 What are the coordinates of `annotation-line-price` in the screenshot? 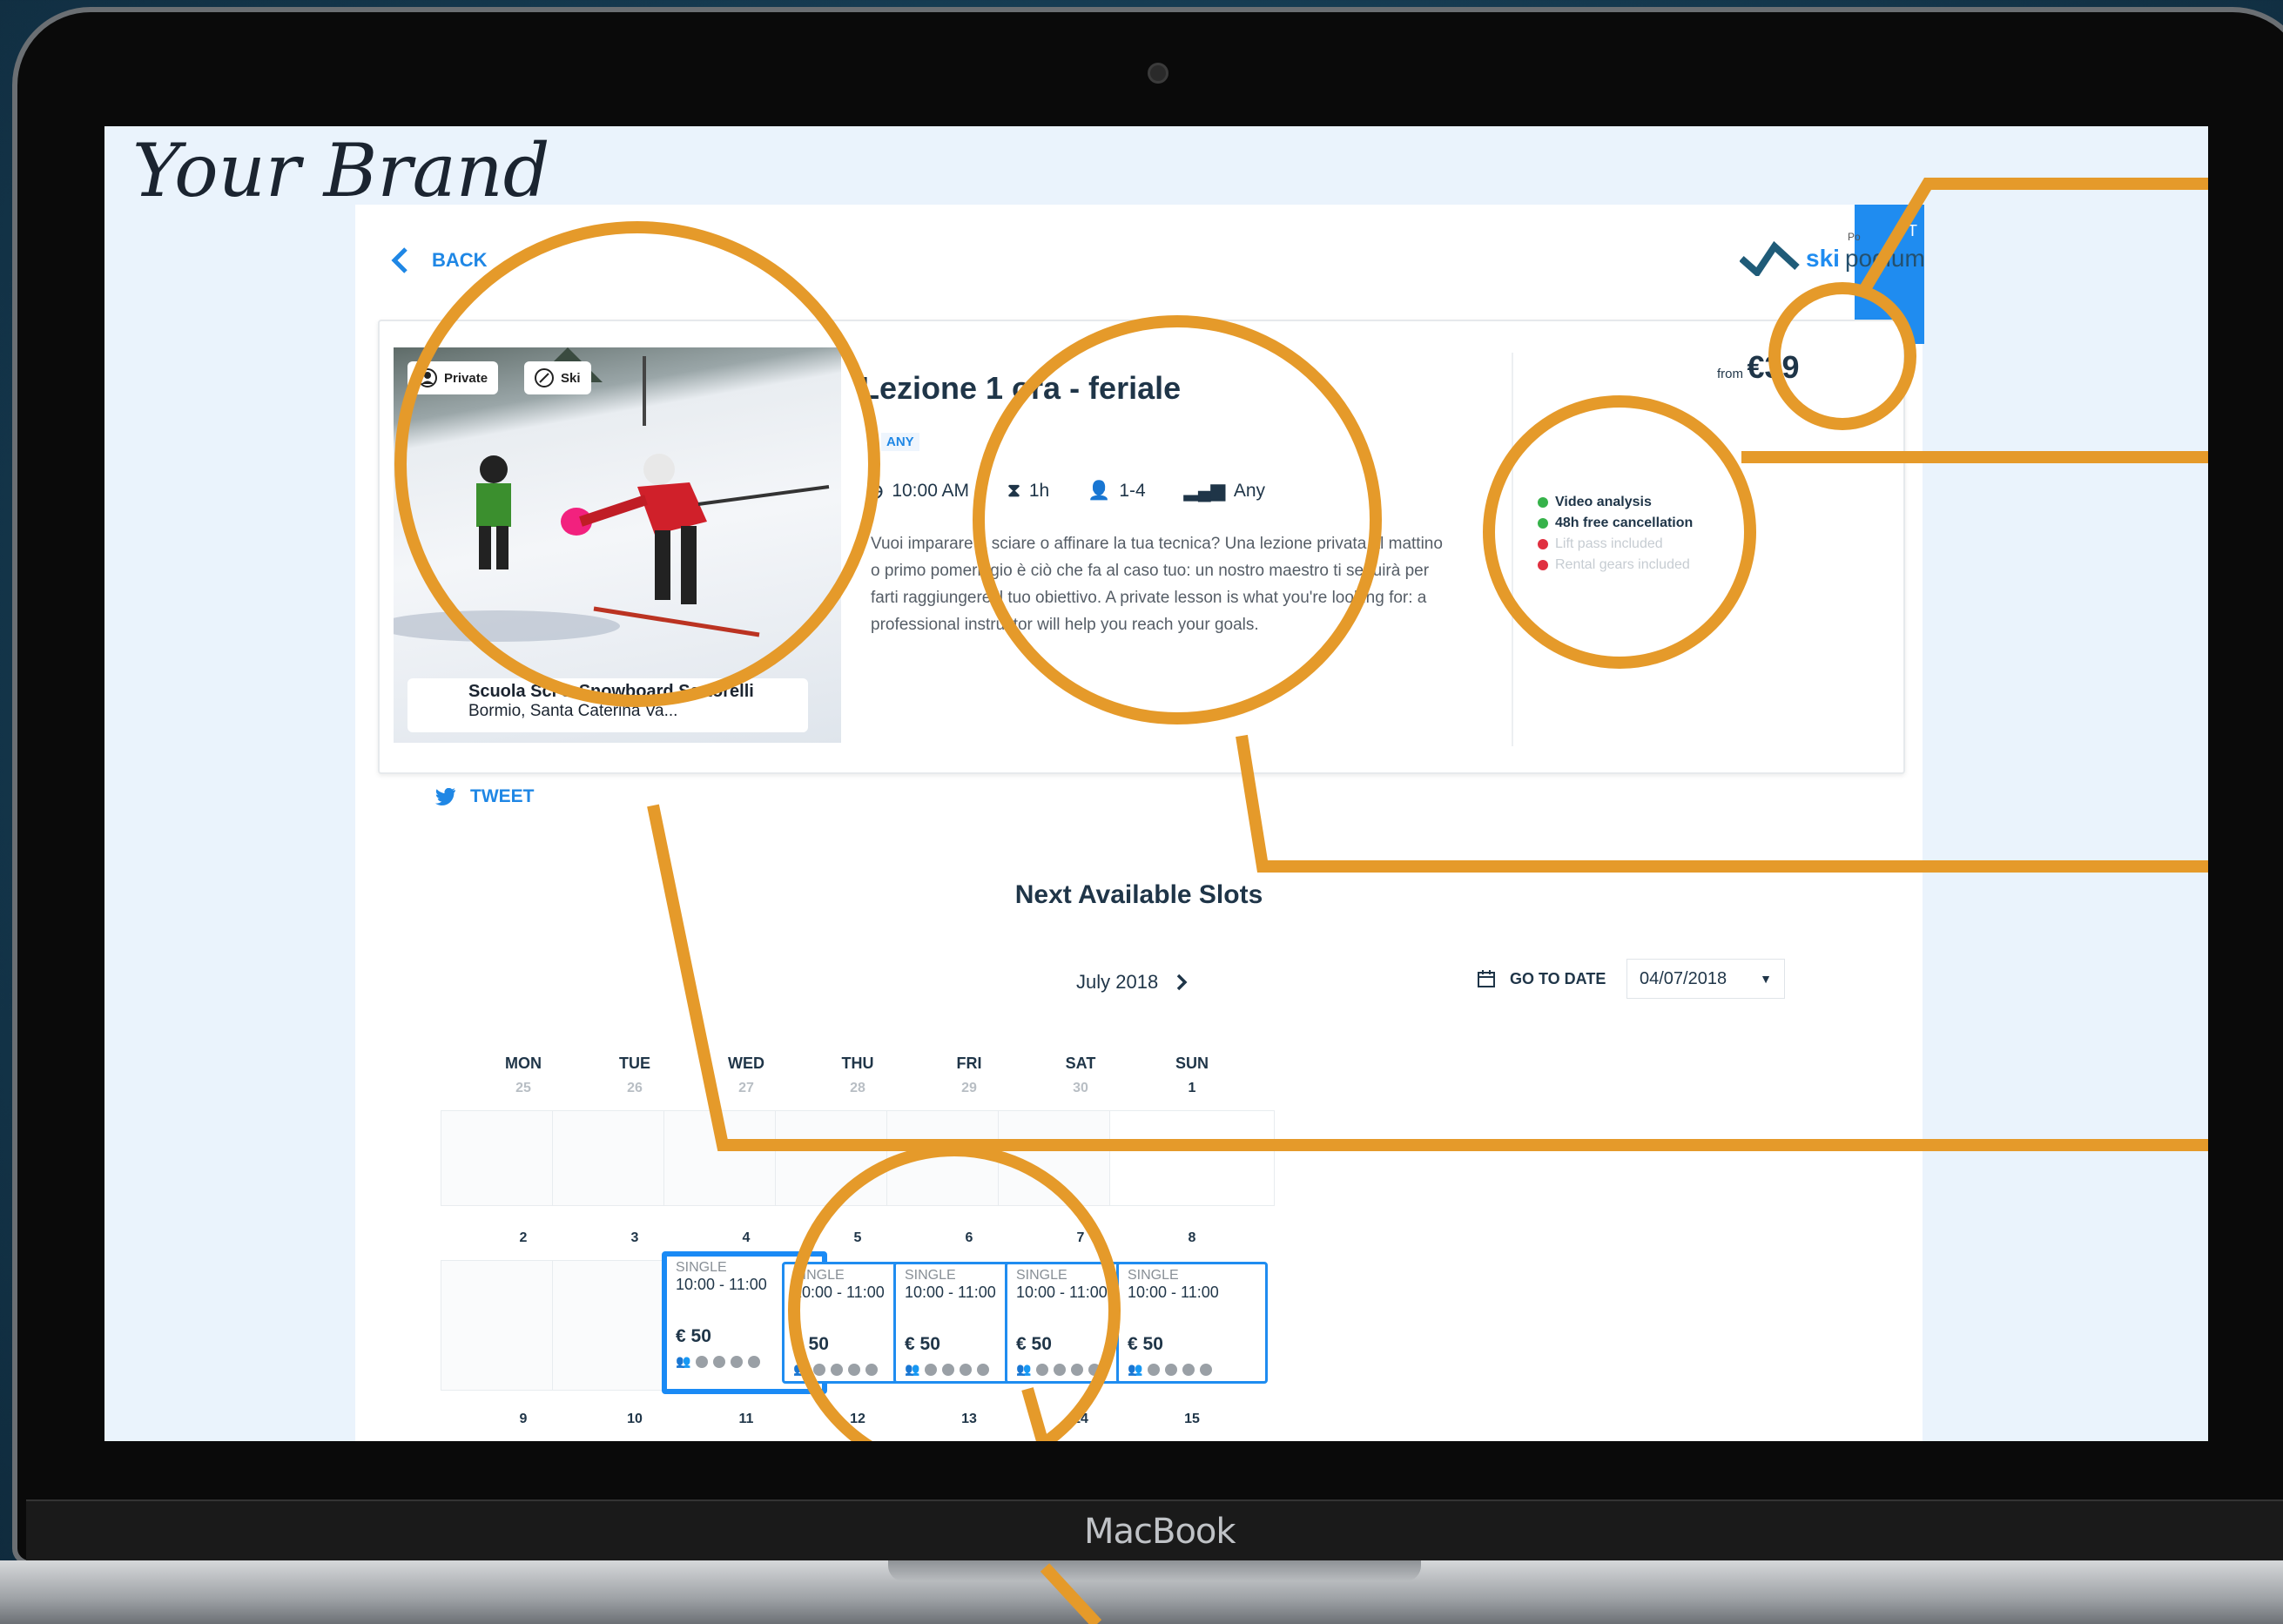 It's located at (2032, 236).